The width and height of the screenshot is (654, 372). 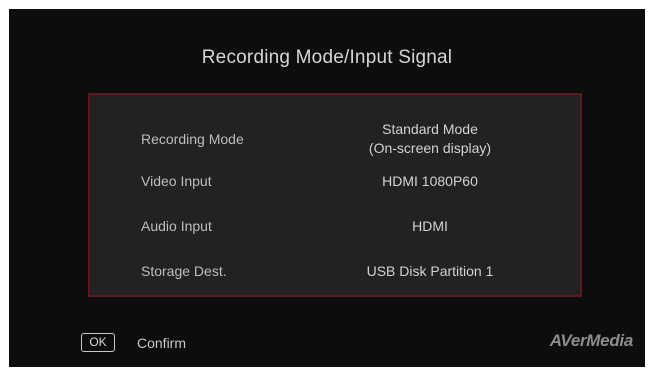 What do you see at coordinates (430, 139) in the screenshot?
I see `setting-value: Standard Mode (On-screen display)` at bounding box center [430, 139].